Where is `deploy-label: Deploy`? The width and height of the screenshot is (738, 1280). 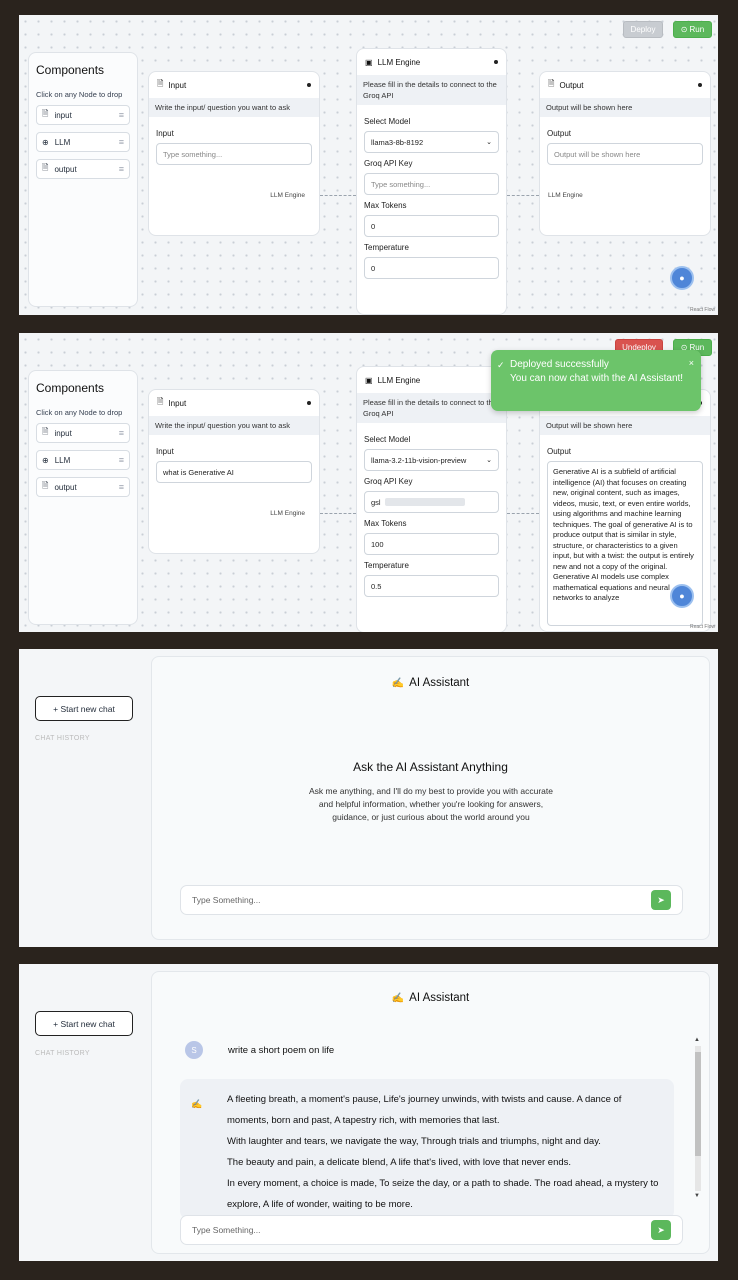
deploy-label: Deploy is located at coordinates (643, 29).